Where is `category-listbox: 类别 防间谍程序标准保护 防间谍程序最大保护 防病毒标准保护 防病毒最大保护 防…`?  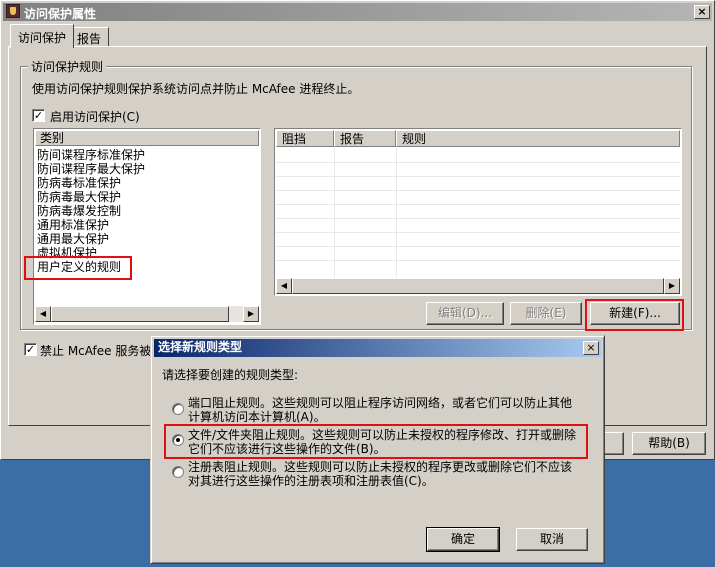 category-listbox: 类别 防间谍程序标准保护 防间谍程序最大保护 防病毒标准保护 防病毒最大保护 防… is located at coordinates (147, 226).